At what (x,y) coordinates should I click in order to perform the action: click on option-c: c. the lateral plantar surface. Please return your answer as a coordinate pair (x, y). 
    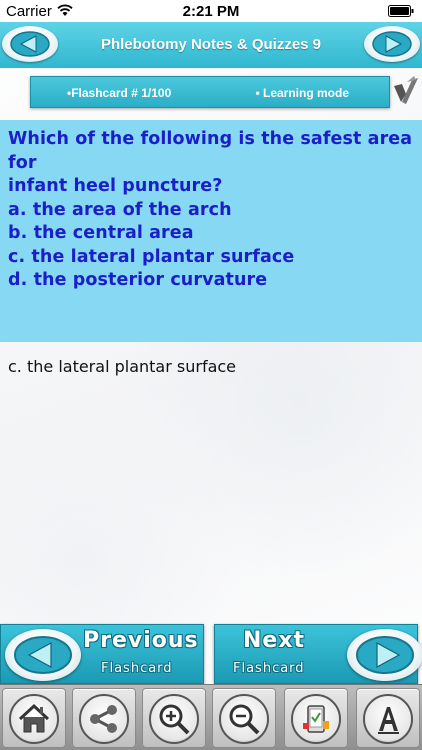
    Looking at the image, I should click on (151, 256).